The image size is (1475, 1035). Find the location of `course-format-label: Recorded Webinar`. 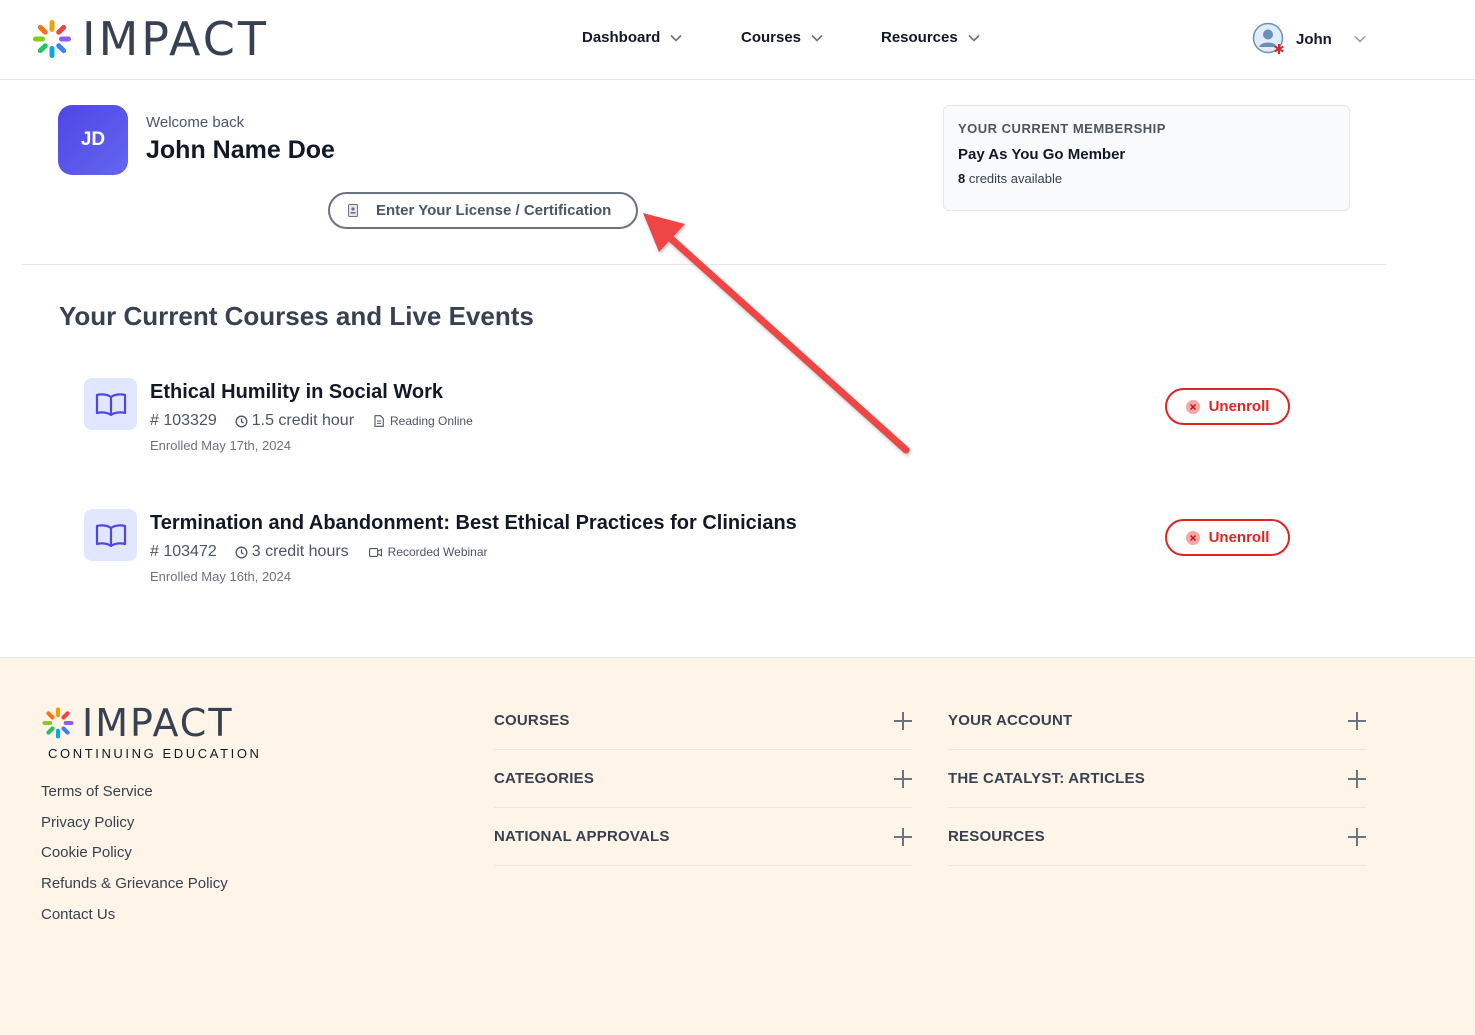

course-format-label: Recorded Webinar is located at coordinates (437, 552).